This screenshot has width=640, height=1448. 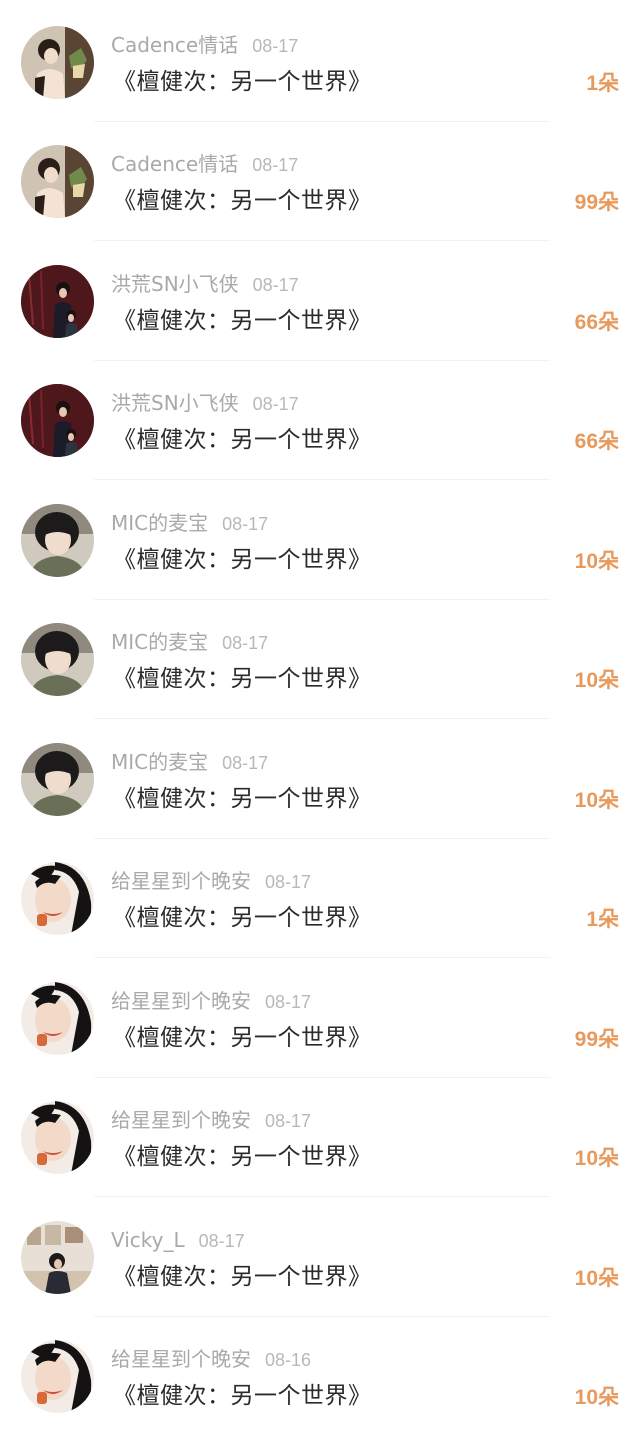 I want to click on meta-line: Vicky_L 08-17, so click(x=178, y=1240).